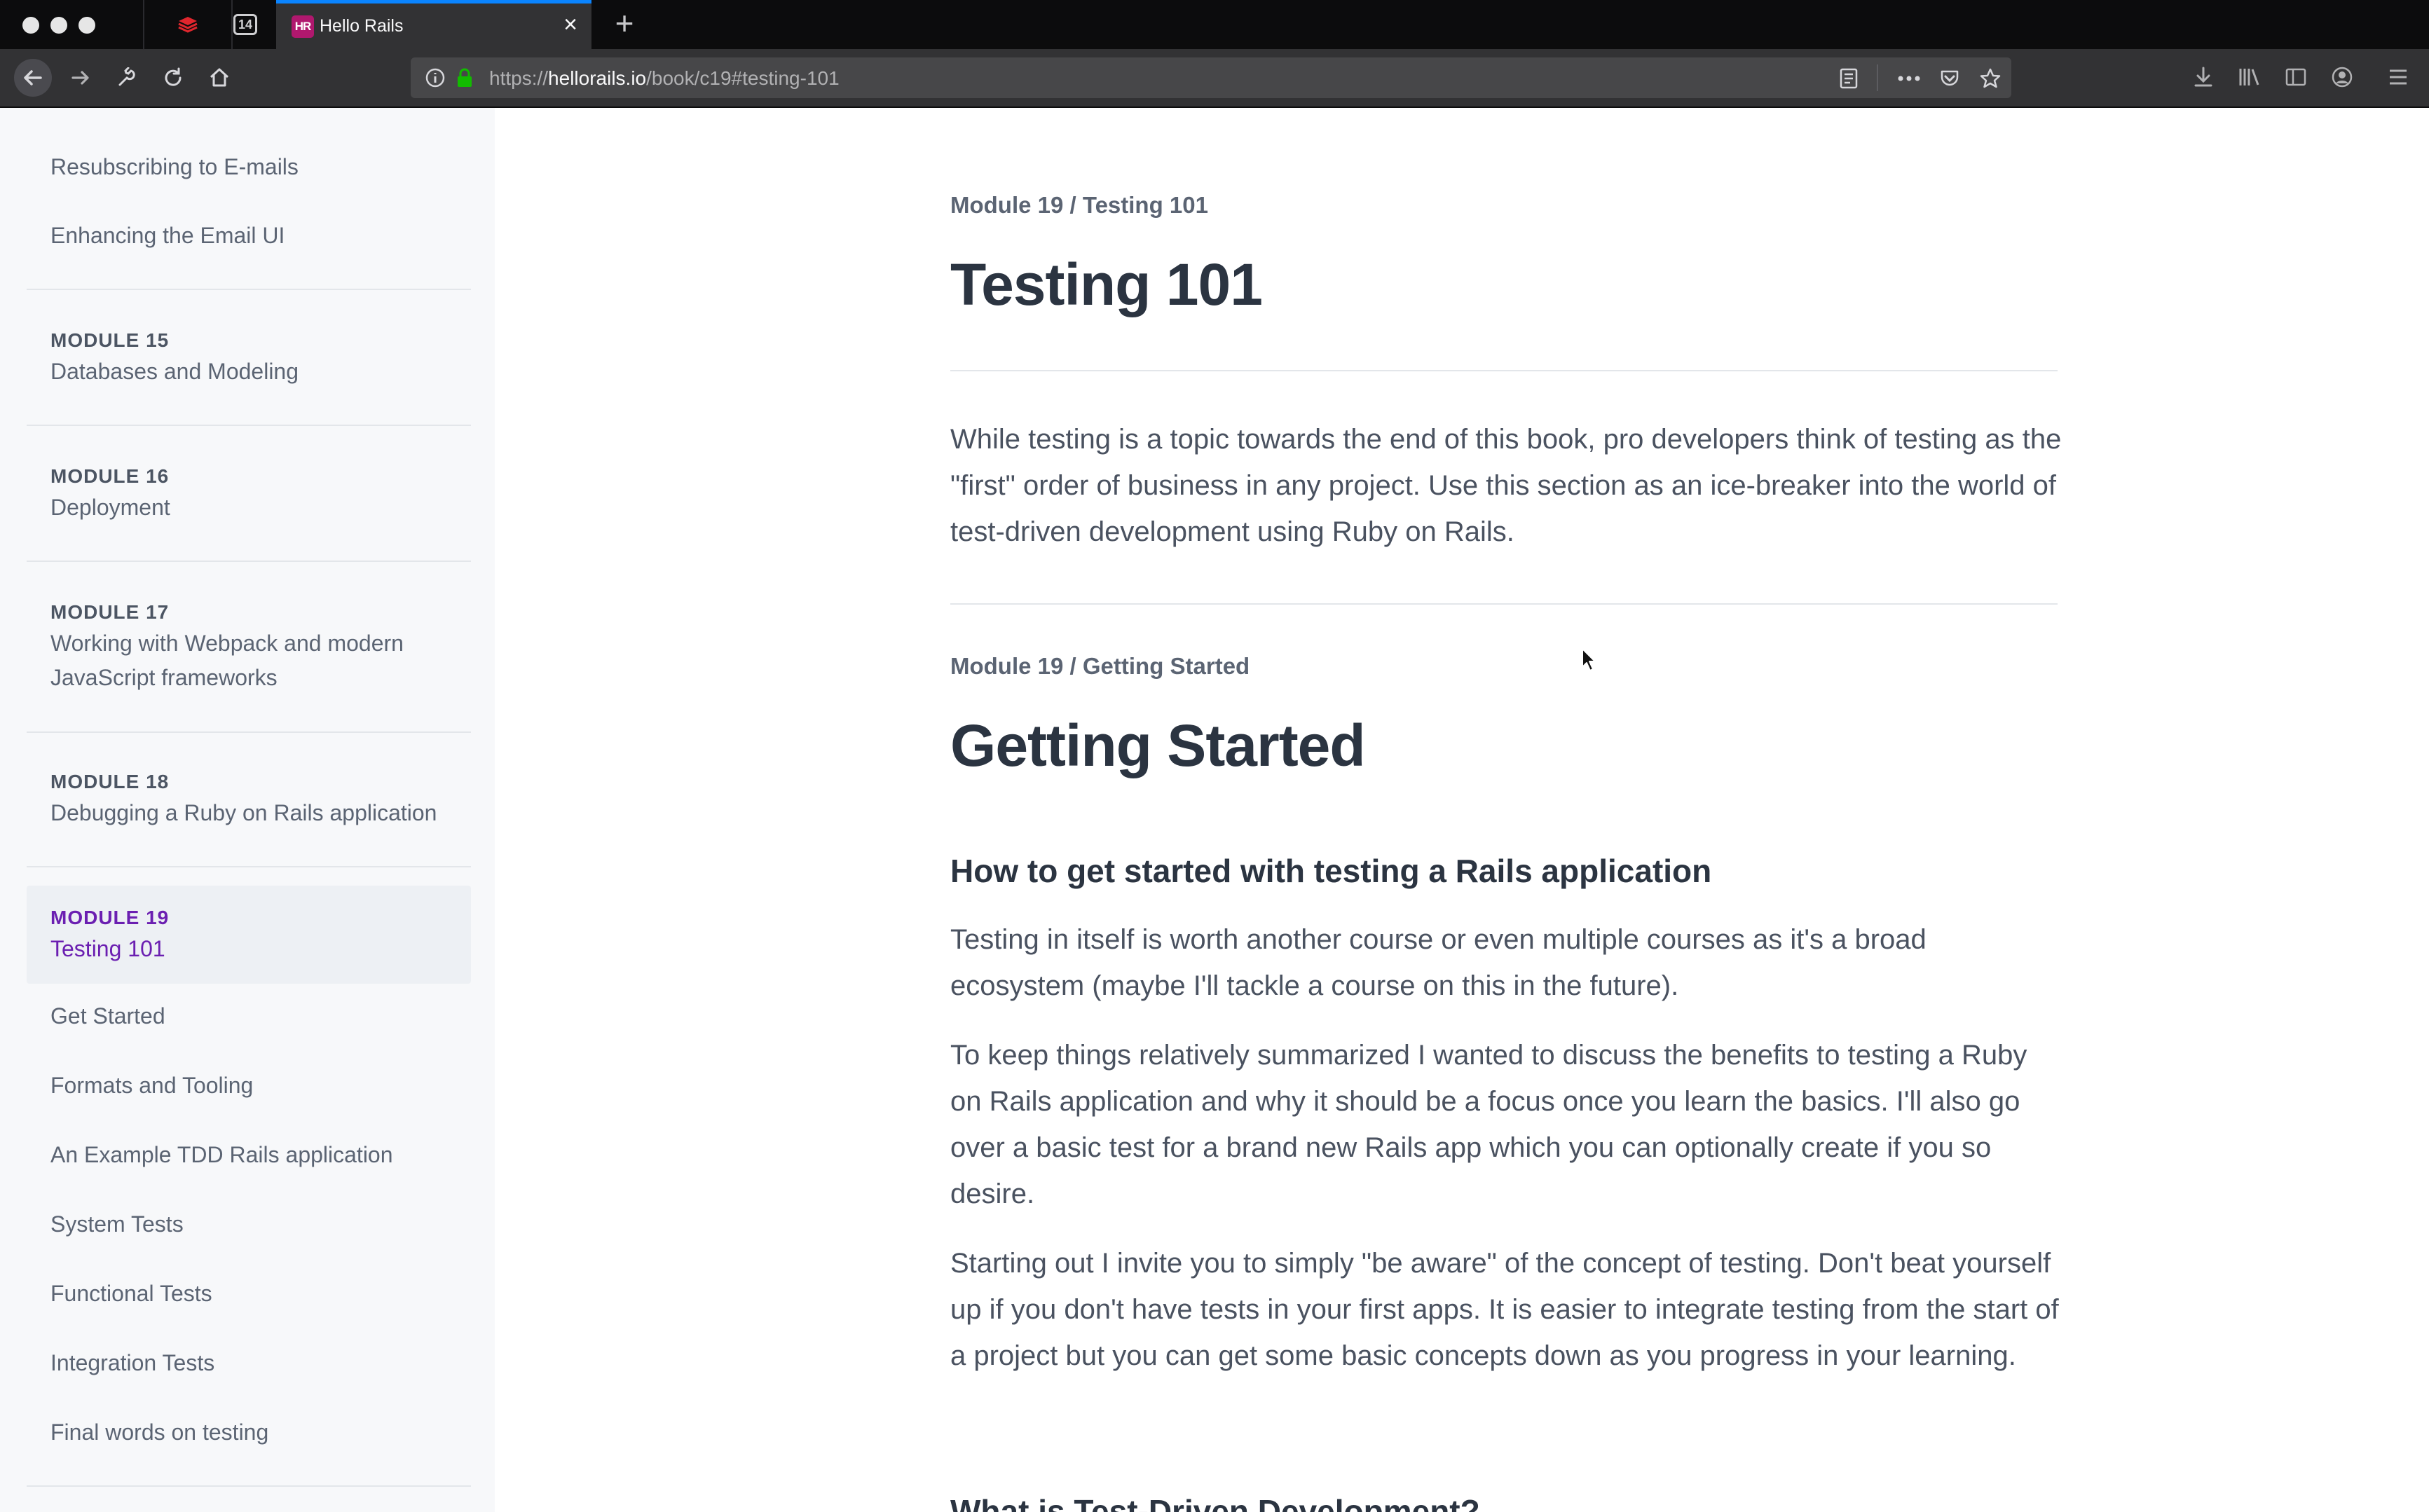 Image resolution: width=2429 pixels, height=1512 pixels. I want to click on active-tab: HR Hello Rails ×, so click(433, 25).